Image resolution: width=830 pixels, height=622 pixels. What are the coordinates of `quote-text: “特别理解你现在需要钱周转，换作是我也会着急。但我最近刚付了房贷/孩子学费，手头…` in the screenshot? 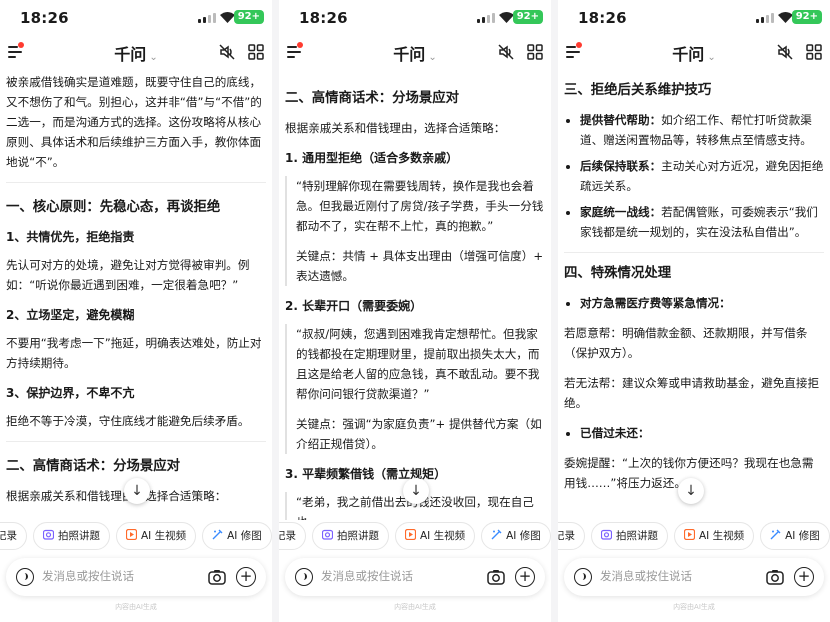 It's located at (420, 206).